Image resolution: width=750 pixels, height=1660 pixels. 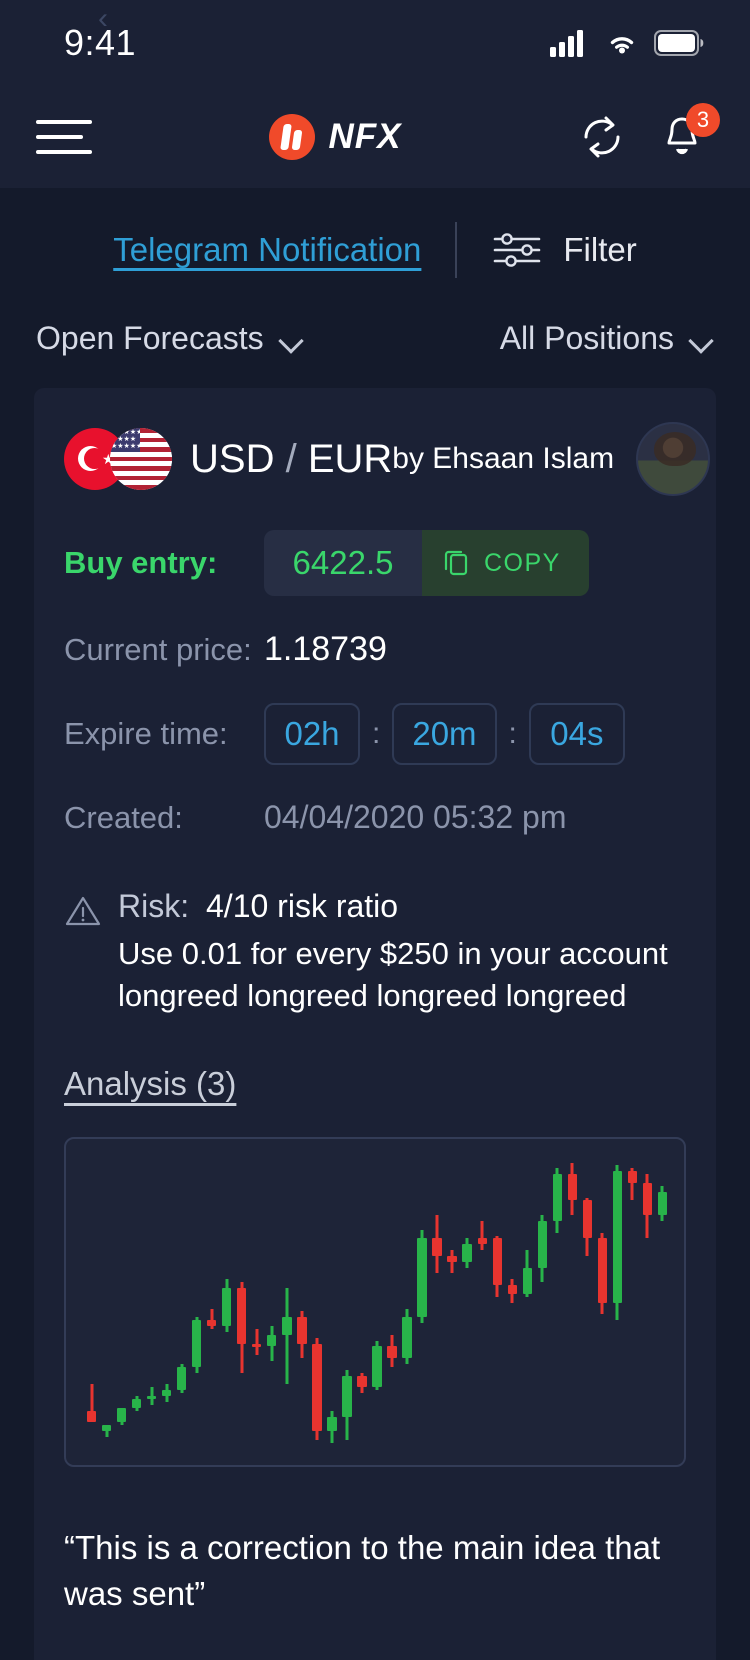 I want to click on sliders-filter-icon, so click(x=517, y=250).